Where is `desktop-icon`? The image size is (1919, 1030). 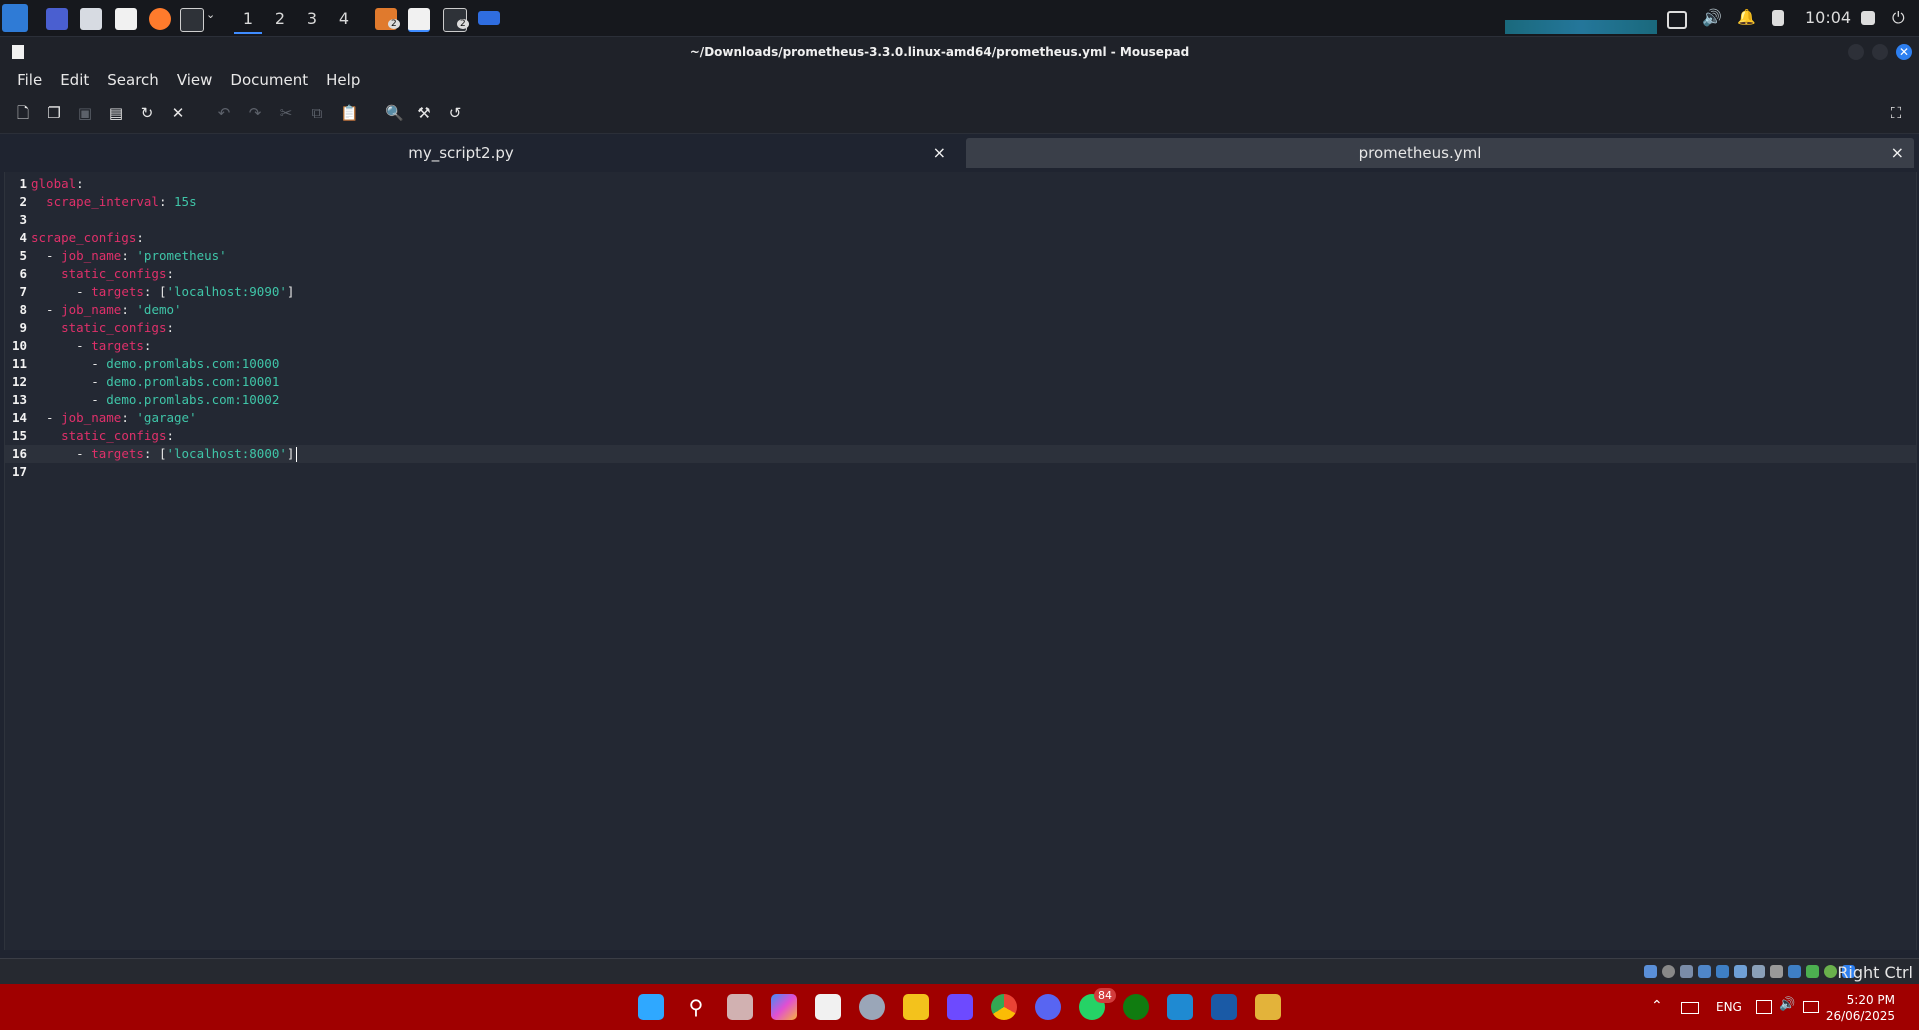
desktop-icon is located at coordinates (57, 19).